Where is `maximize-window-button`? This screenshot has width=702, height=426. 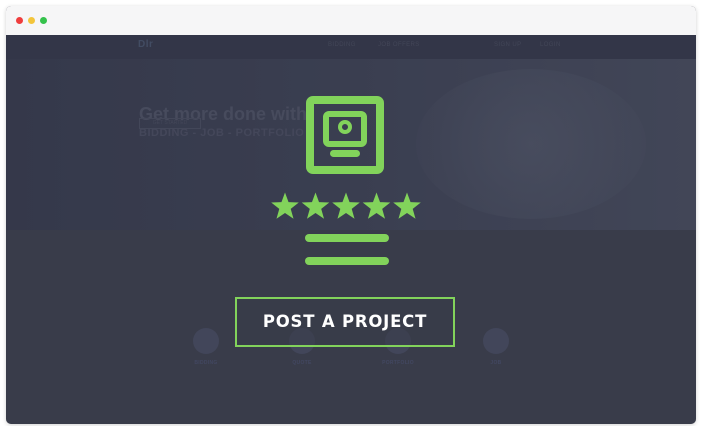 maximize-window-button is located at coordinates (43, 20).